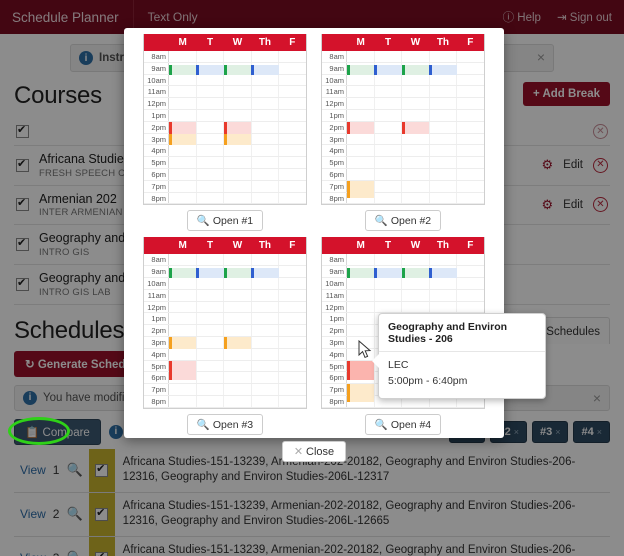 This screenshot has width=624, height=556. Describe the element at coordinates (39, 431) in the screenshot. I see `highlight-annotation` at that location.